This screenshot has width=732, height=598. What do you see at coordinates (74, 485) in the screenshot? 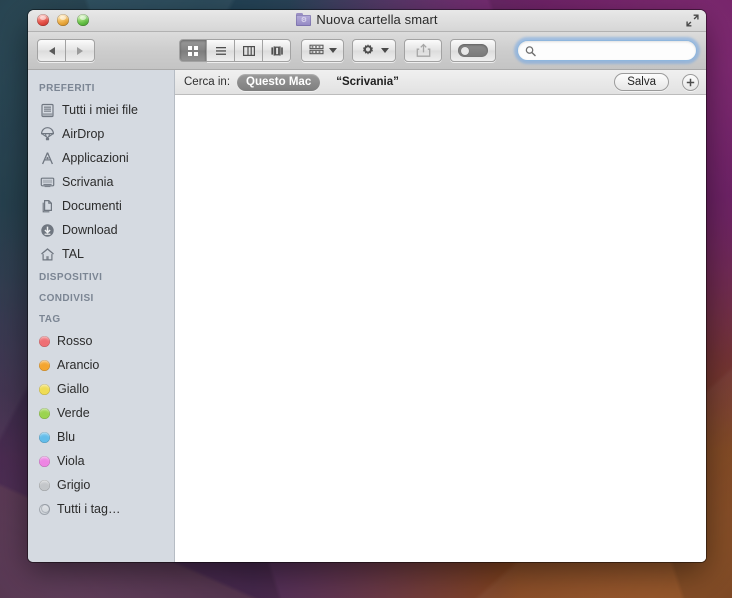
I see `sidebar-item-label: Grigio` at bounding box center [74, 485].